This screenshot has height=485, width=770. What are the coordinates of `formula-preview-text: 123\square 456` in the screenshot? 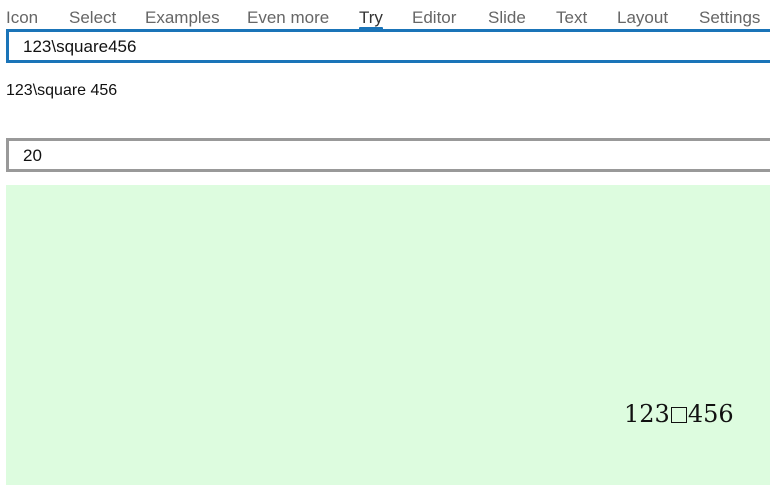 It's located at (62, 90).